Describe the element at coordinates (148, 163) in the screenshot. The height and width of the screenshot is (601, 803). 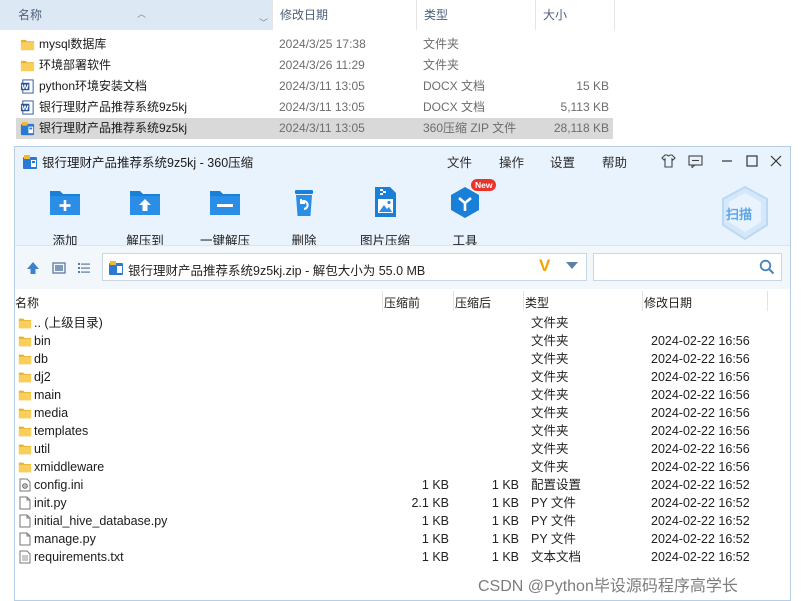
I see `window-title: 银行理财产品推荐系统9z5kj - 360压缩` at that location.